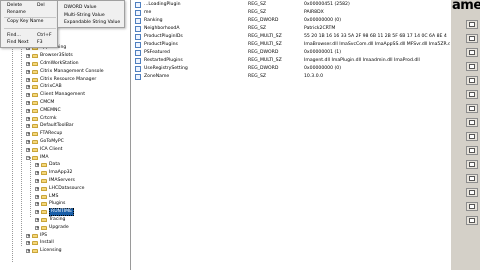 The height and width of the screenshot is (270, 480). What do you see at coordinates (14, 5) in the screenshot?
I see `menu-item-delete: Delete` at bounding box center [14, 5].